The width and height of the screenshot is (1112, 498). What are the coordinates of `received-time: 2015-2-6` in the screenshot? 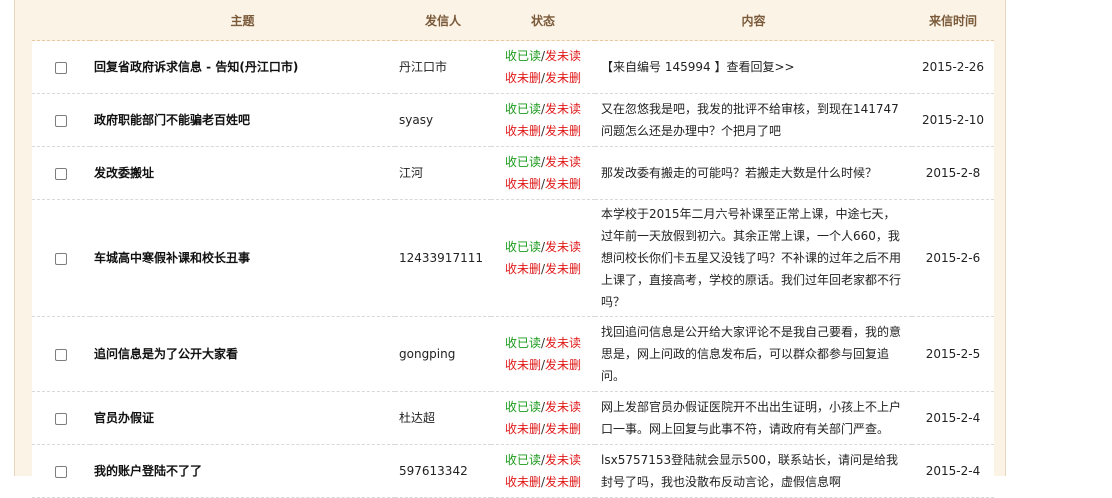 It's located at (953, 258).